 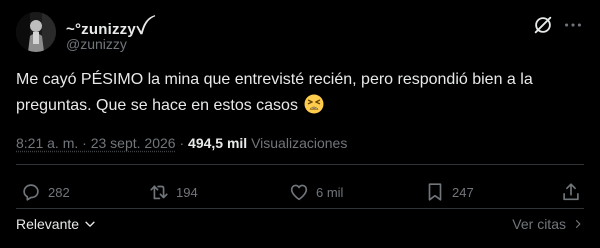 I want to click on more-options-icon, so click(x=573, y=25).